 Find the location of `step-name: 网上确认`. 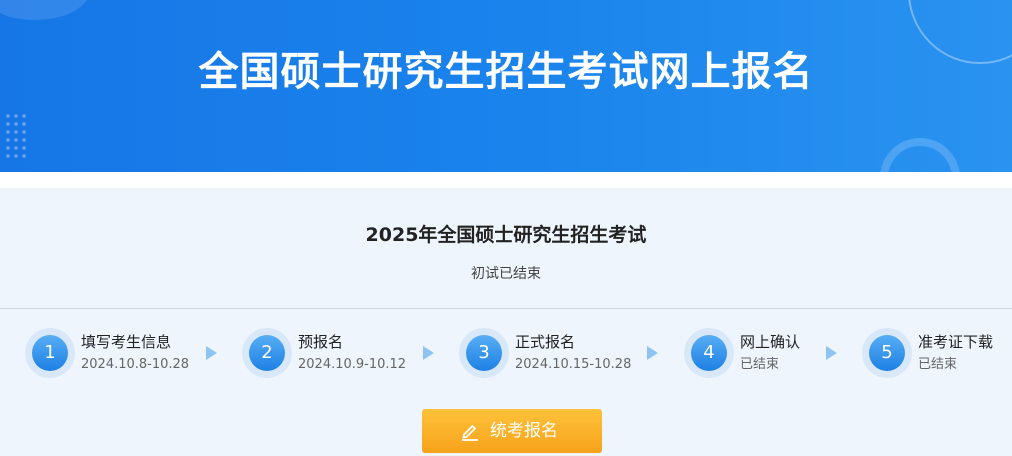

step-name: 网上确认 is located at coordinates (770, 342).